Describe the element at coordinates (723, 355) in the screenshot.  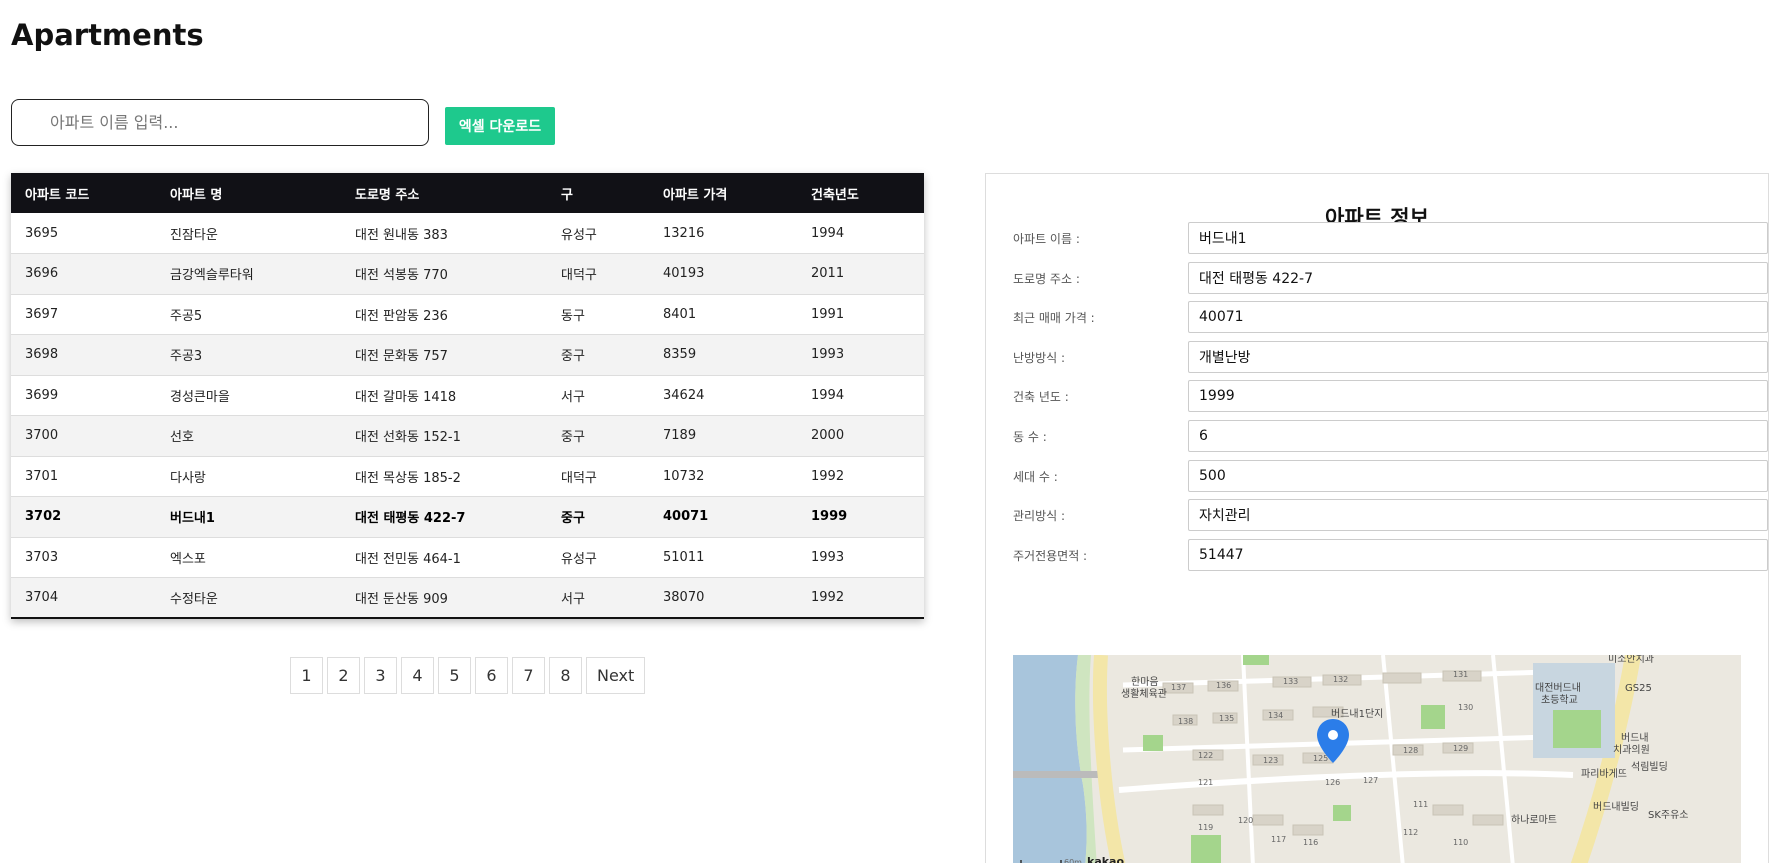
I see `table-cell: 8359` at that location.